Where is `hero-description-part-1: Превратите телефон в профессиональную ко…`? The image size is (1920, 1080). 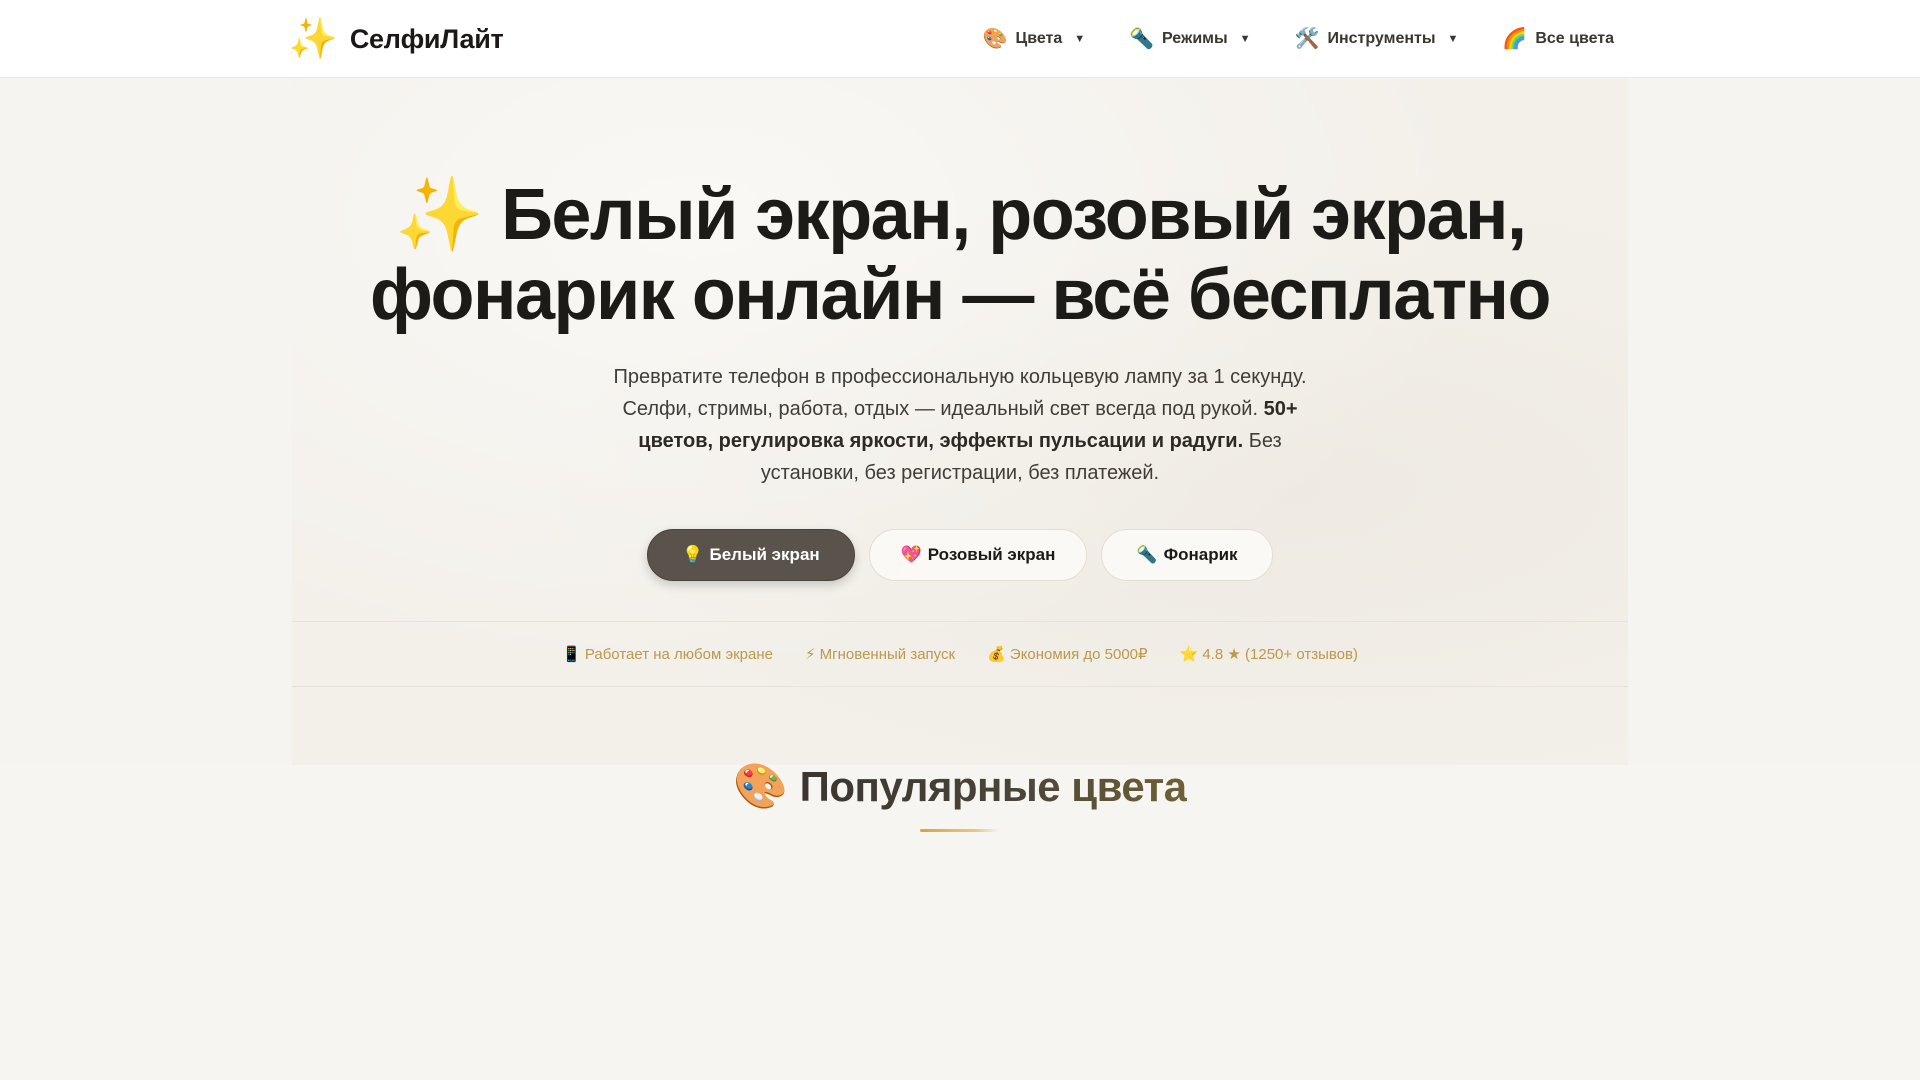
hero-description-part-1: Превратите телефон в профессиональную ко… is located at coordinates (960, 393).